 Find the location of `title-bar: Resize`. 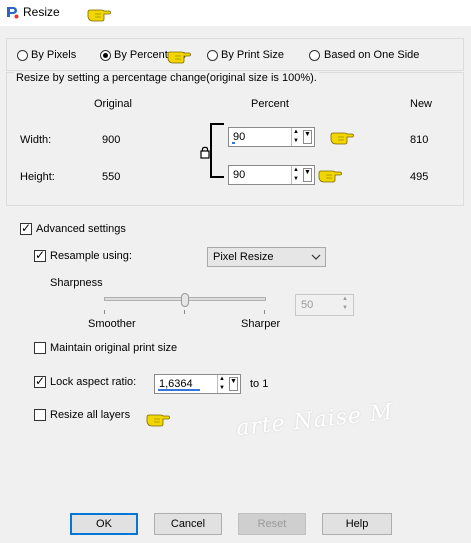

title-bar: Resize is located at coordinates (235, 13).